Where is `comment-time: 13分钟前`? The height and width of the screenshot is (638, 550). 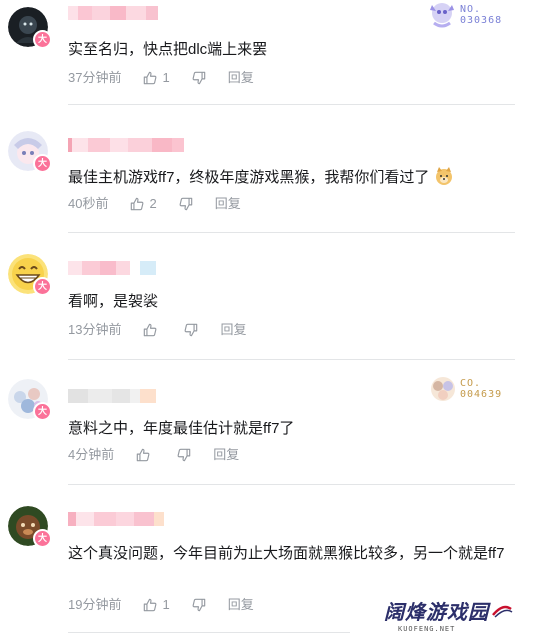 comment-time: 13分钟前 is located at coordinates (95, 329).